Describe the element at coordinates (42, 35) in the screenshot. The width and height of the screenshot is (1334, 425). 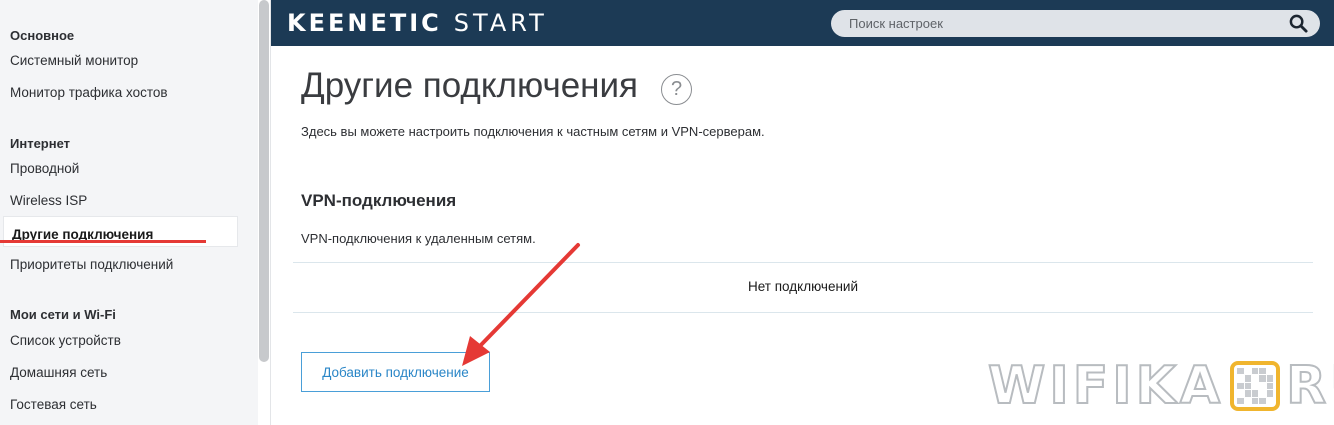
I see `sidebar-section-basic: Основное` at that location.